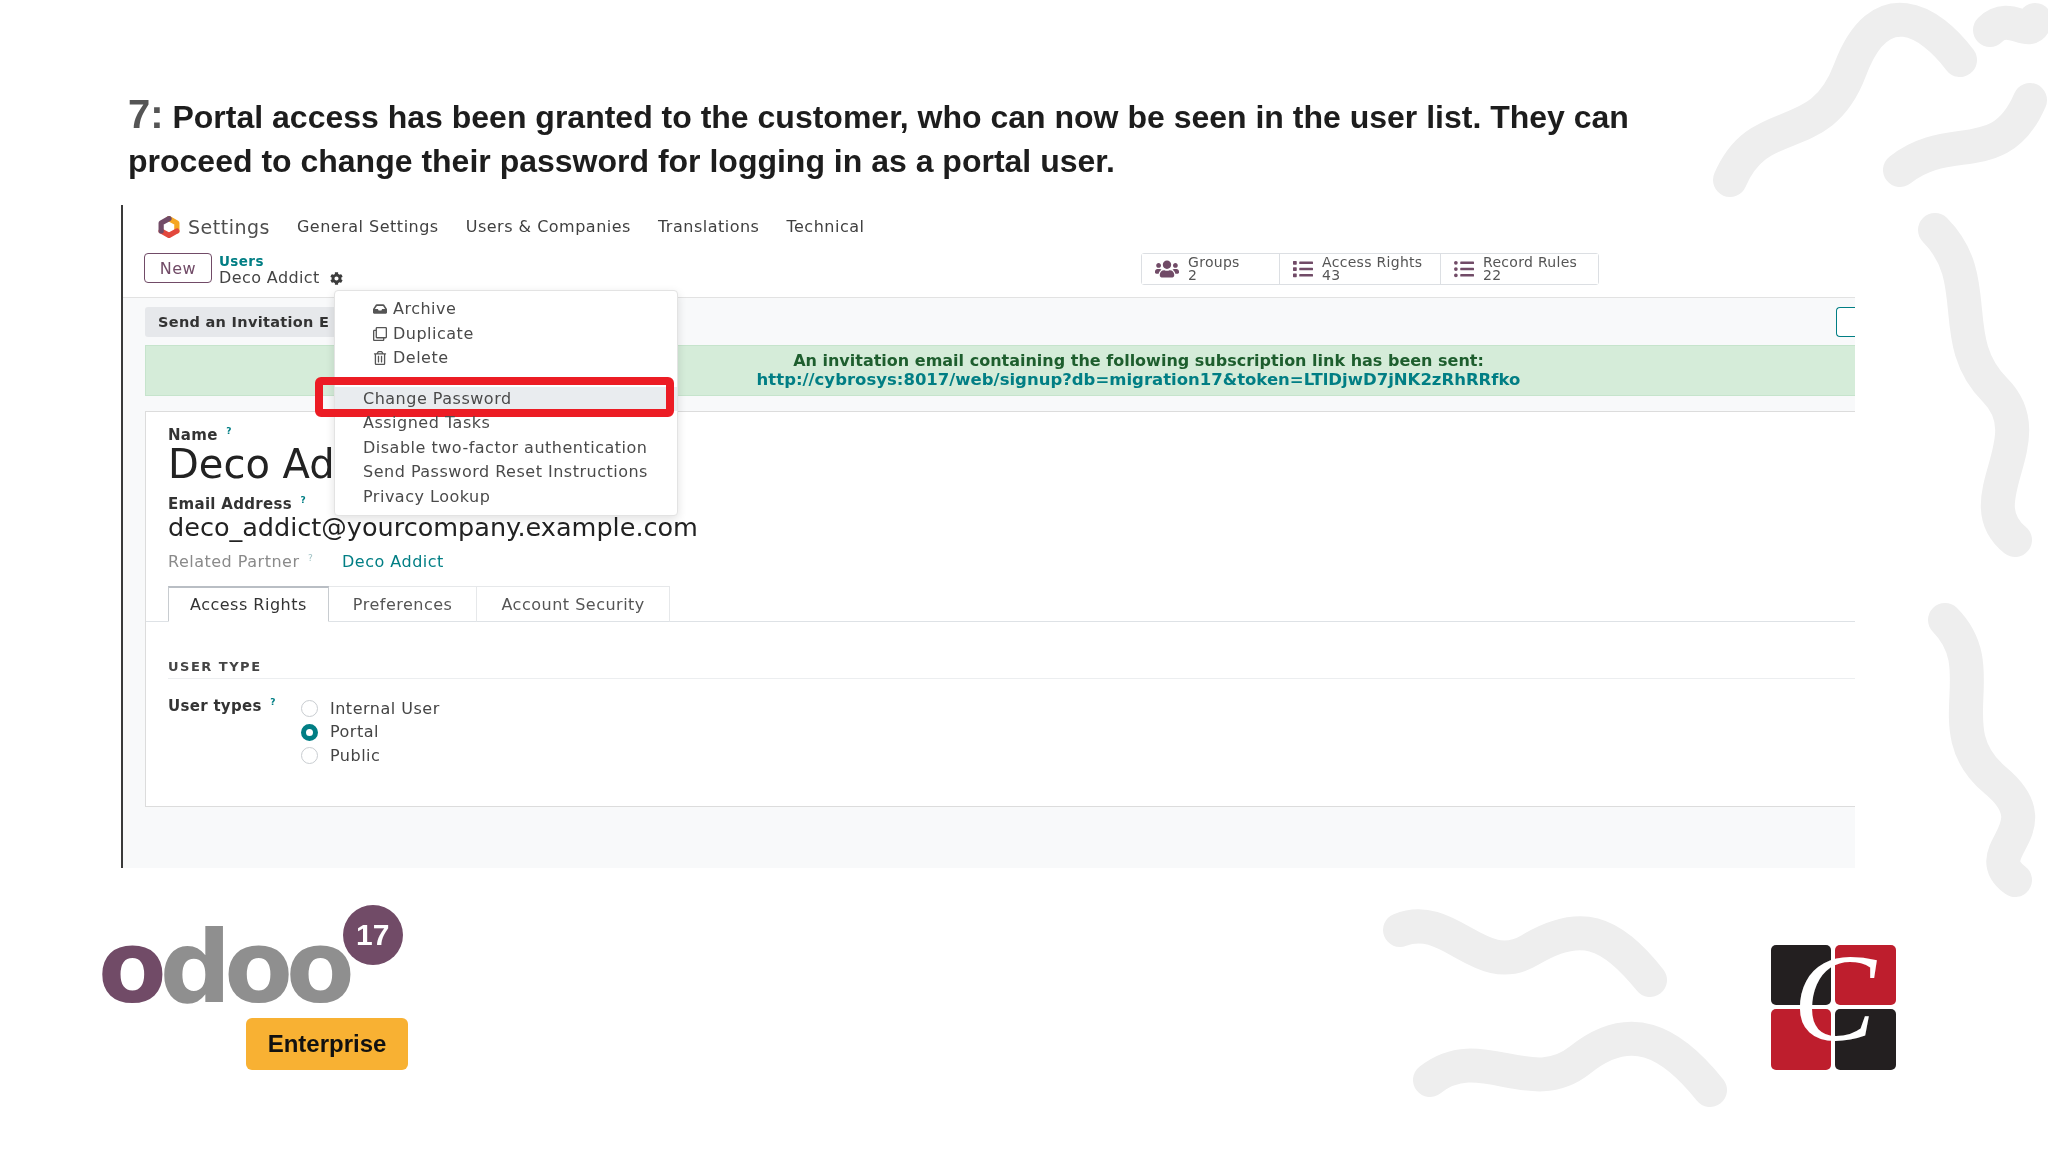  Describe the element at coordinates (403, 604) in the screenshot. I see `tab: Preferences` at that location.